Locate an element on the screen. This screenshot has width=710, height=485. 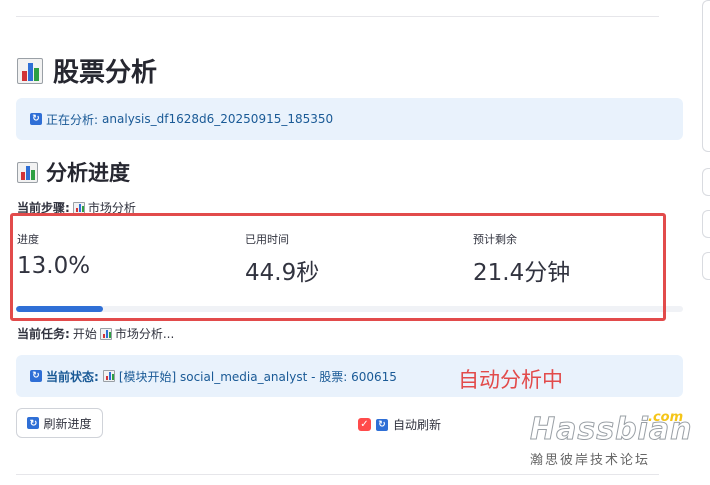
auto-refresh-toggle: ✓ ↻ 自动刷新 is located at coordinates (399, 424).